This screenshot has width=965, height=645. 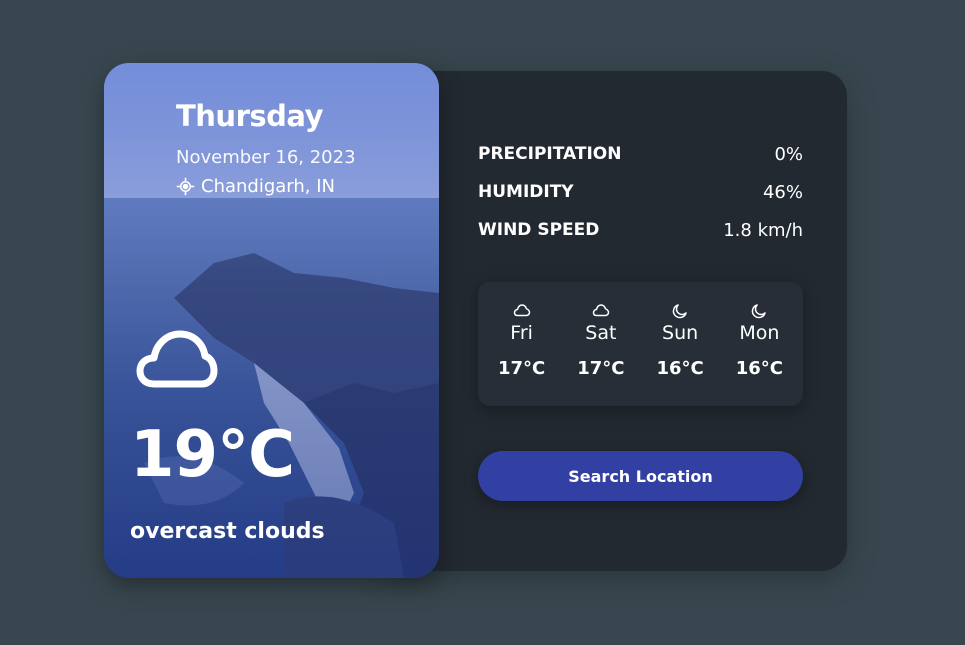 I want to click on stat-wind-speed: WIND SPEED 1.8 km/h, so click(x=640, y=230).